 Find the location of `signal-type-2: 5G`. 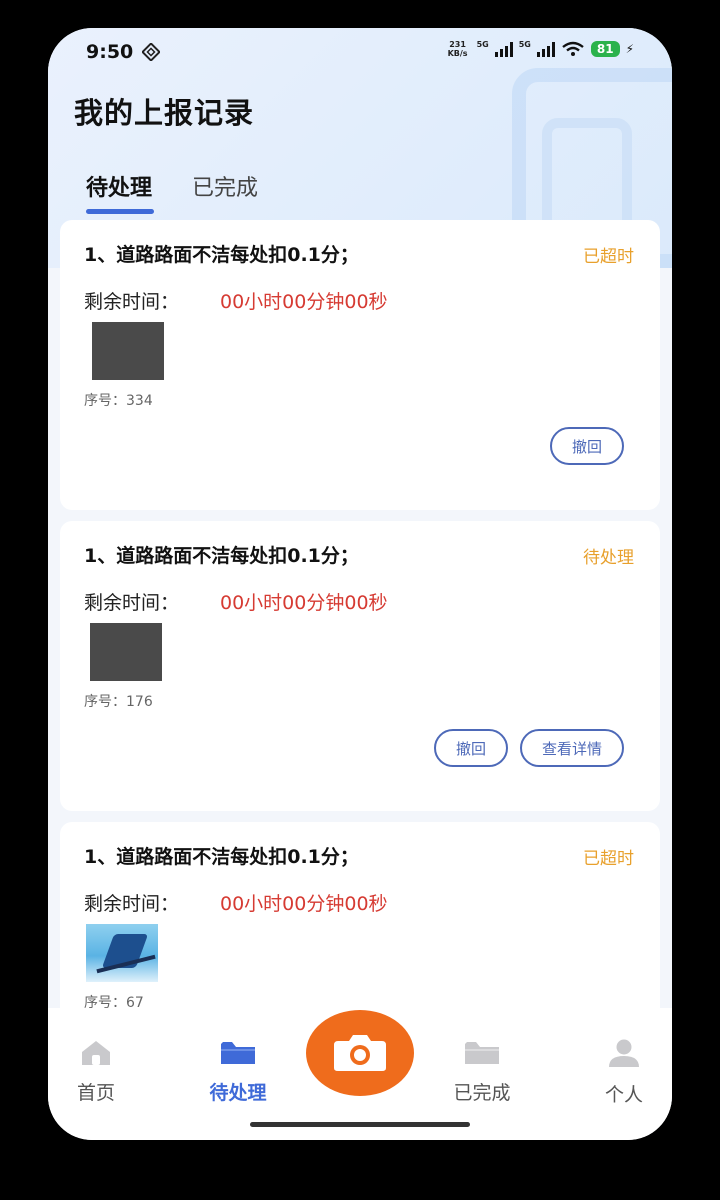

signal-type-2: 5G is located at coordinates (524, 44).